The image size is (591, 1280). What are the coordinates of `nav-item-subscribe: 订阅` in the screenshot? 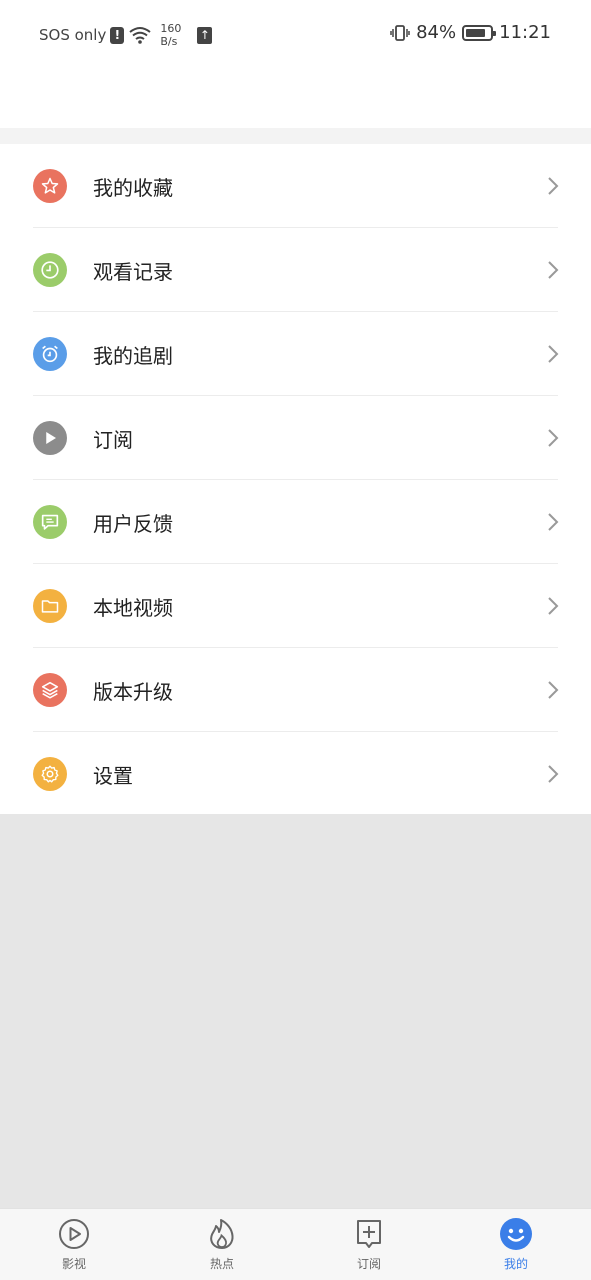 It's located at (369, 1247).